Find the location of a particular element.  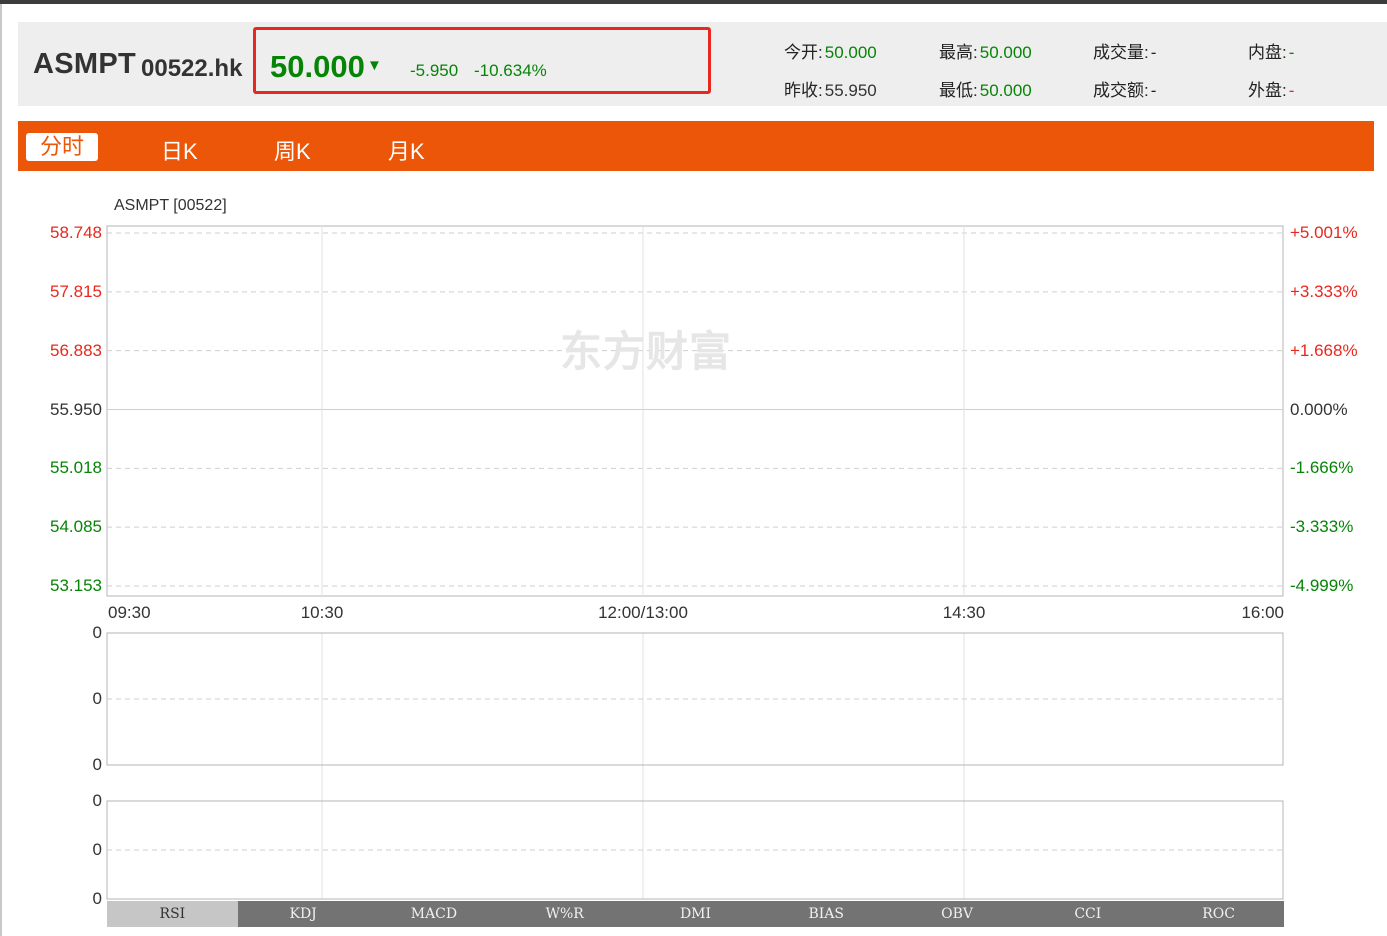

x-tick-label: 14:30 is located at coordinates (964, 612).